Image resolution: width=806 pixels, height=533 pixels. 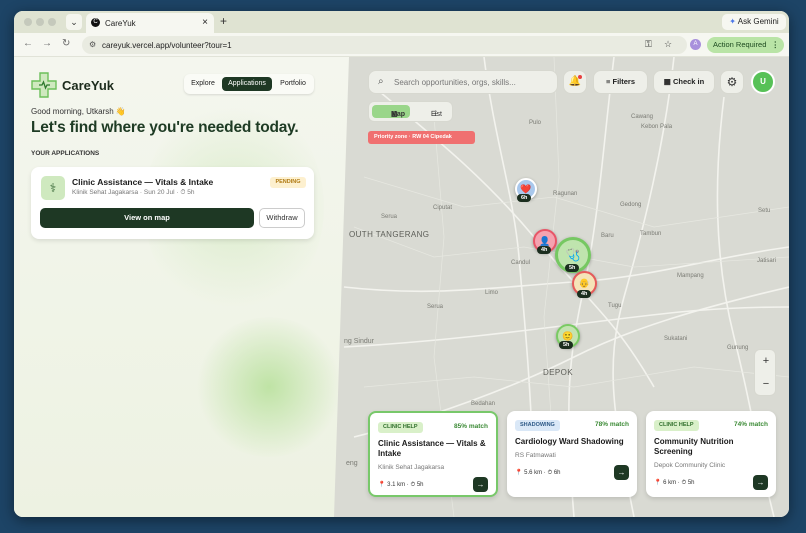 What do you see at coordinates (576, 377) in the screenshot?
I see `road-minor-c` at bounding box center [576, 377].